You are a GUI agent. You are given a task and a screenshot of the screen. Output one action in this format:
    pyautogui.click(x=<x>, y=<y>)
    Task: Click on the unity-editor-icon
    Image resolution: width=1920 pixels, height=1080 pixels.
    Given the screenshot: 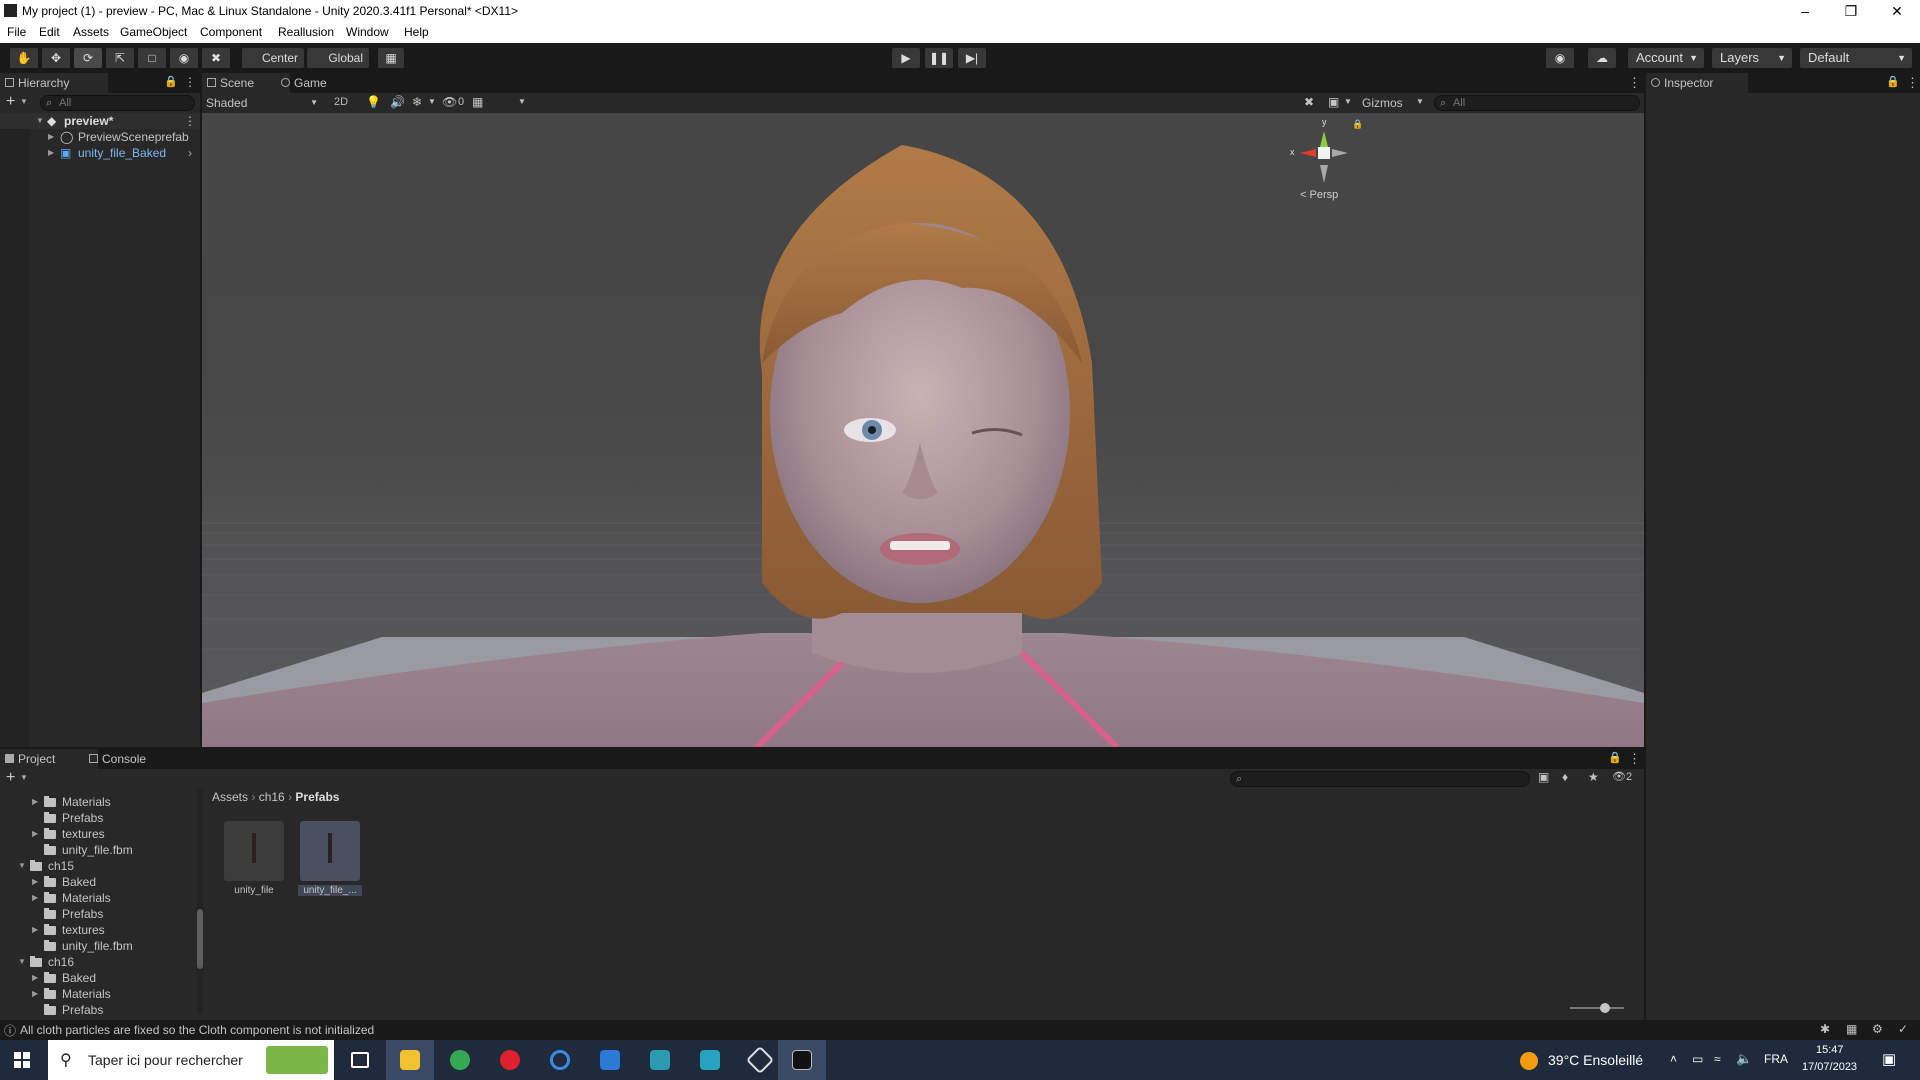 What is the action you would take?
    pyautogui.click(x=802, y=1060)
    